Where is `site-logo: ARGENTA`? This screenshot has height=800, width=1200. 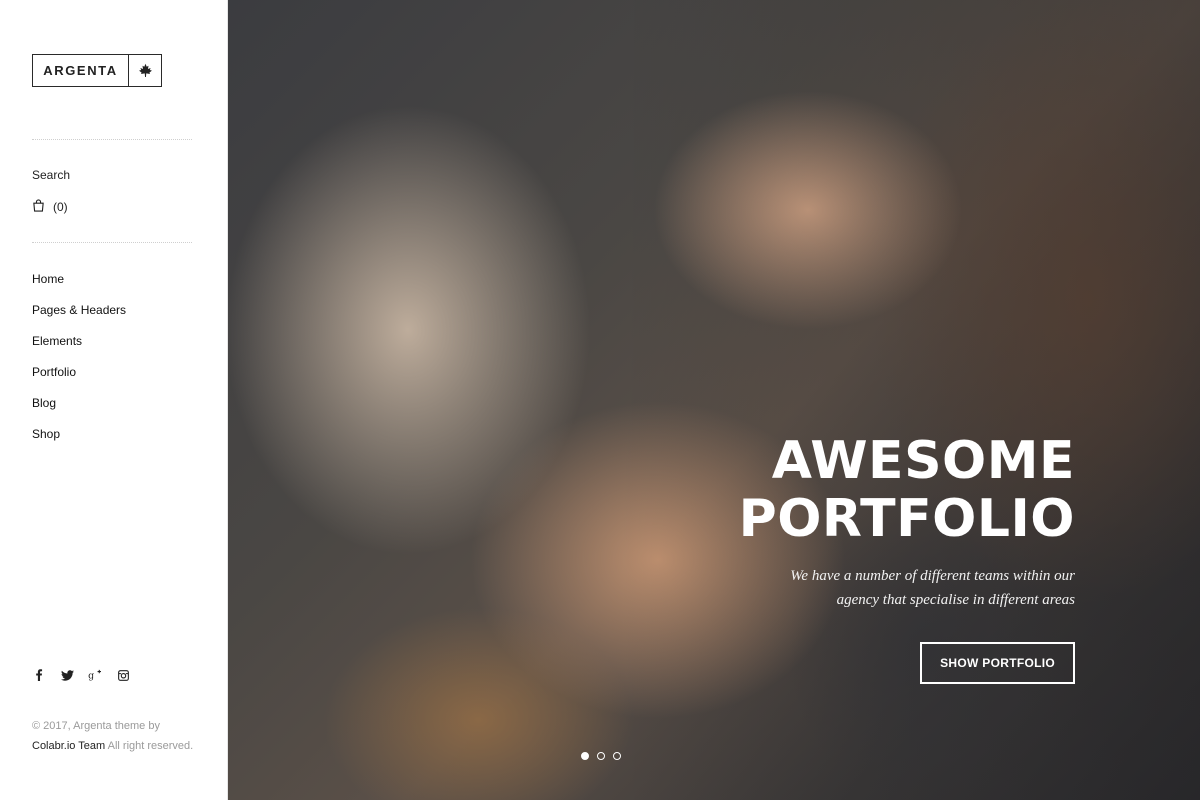 site-logo: ARGENTA is located at coordinates (97, 70).